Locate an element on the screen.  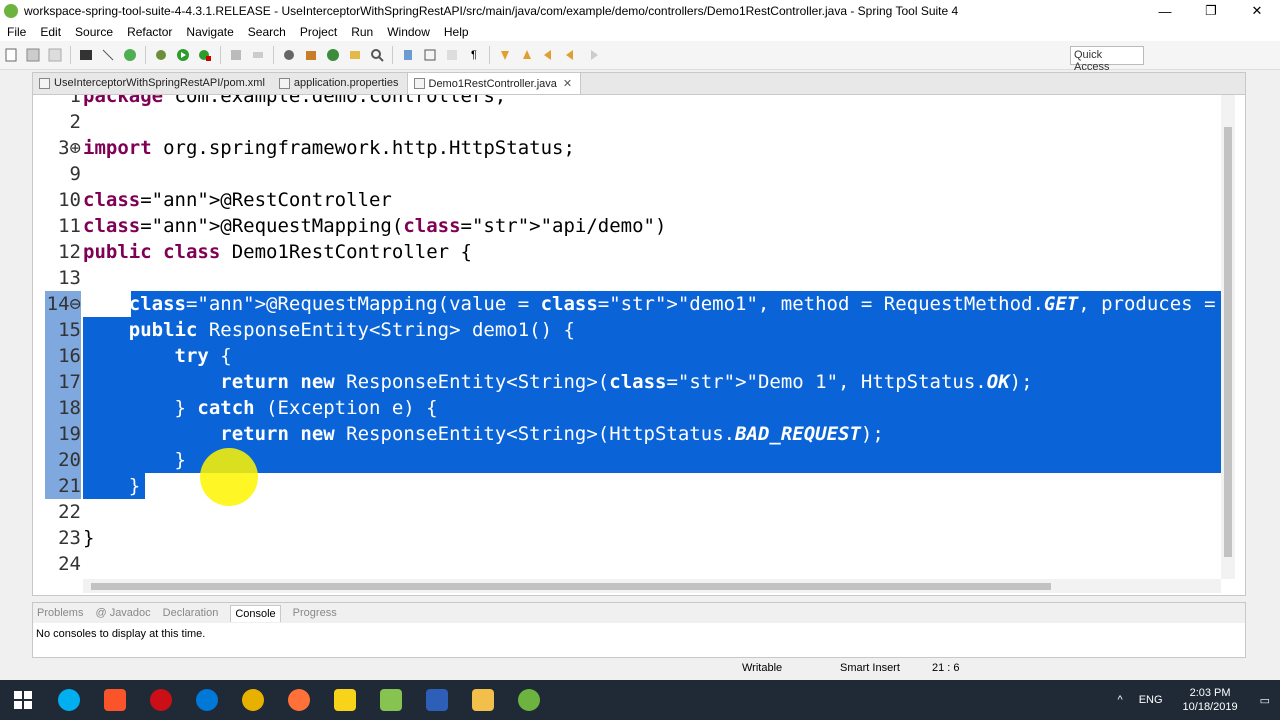
next-annotation-icon is located at coordinates (505, 55).